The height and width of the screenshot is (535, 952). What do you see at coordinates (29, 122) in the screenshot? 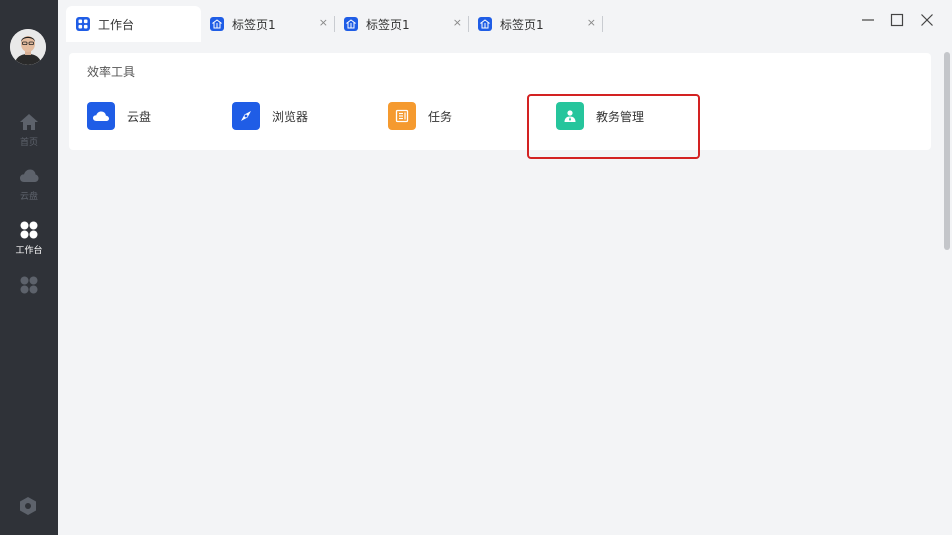
I see `home-icon` at bounding box center [29, 122].